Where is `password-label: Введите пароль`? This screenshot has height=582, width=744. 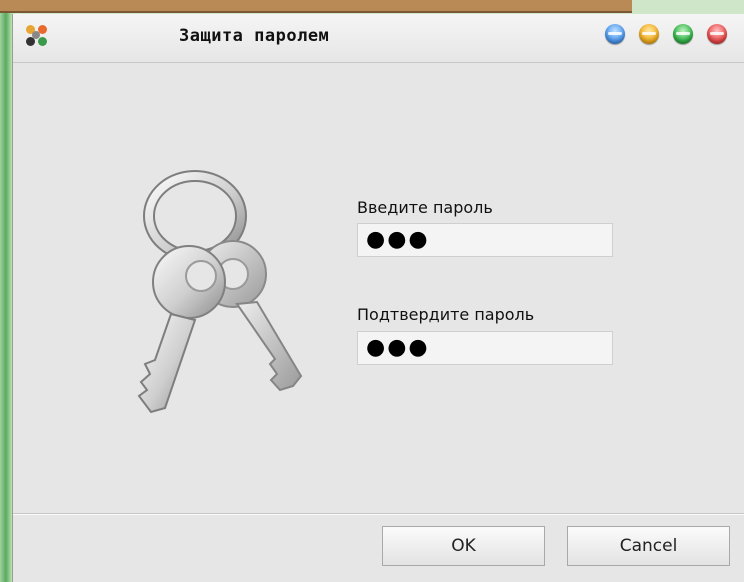
password-label: Введите пароль is located at coordinates (425, 207).